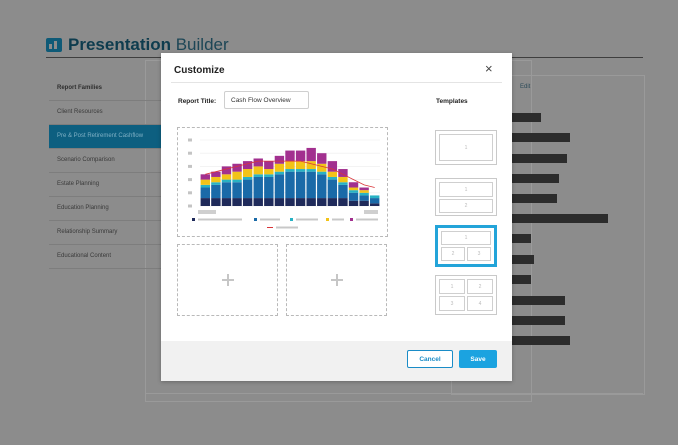  I want to click on app-title: Presentation Builder, so click(148, 44).